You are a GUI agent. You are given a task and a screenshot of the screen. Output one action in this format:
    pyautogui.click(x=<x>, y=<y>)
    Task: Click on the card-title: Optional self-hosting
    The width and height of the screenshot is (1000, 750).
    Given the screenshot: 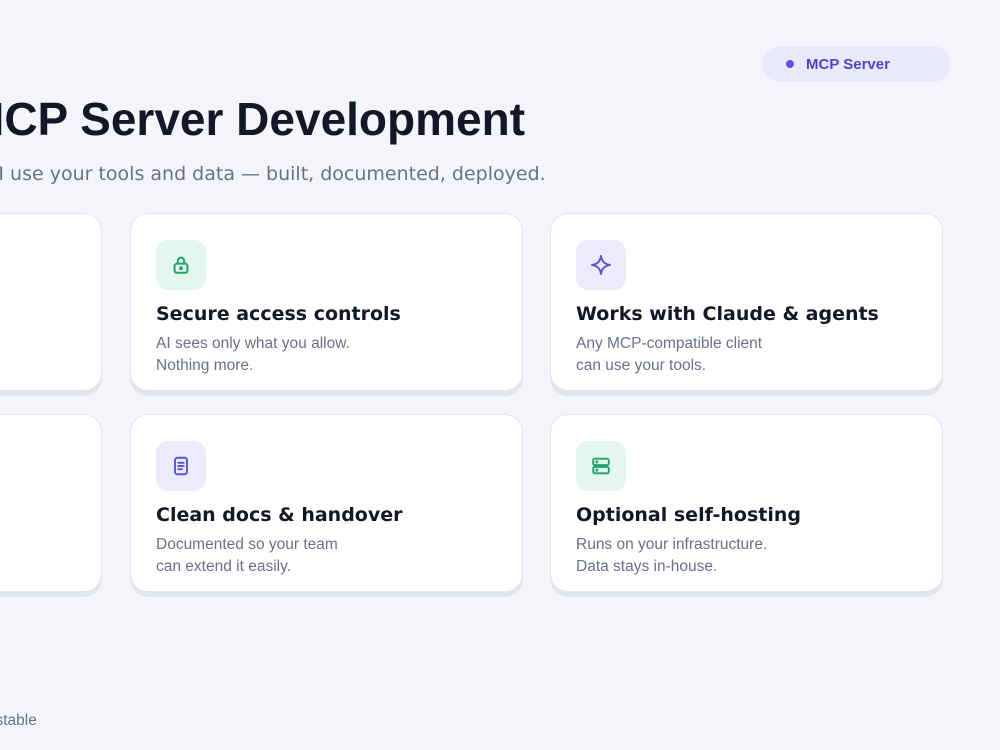 What is the action you would take?
    pyautogui.click(x=689, y=515)
    